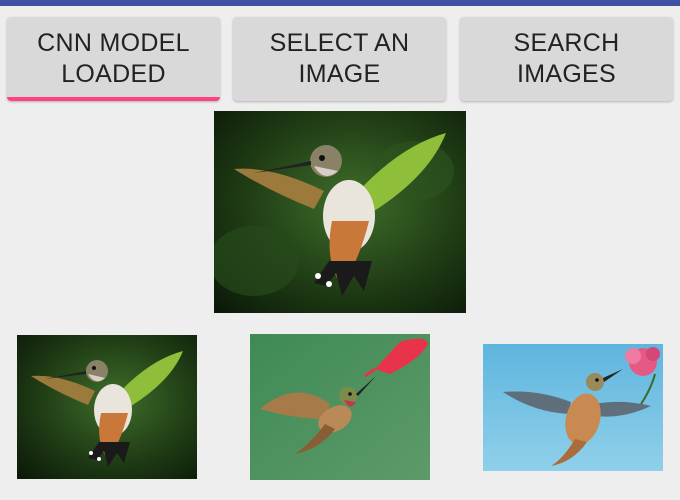  Describe the element at coordinates (339, 74) in the screenshot. I see `button-label-line2: IMAGE` at that location.